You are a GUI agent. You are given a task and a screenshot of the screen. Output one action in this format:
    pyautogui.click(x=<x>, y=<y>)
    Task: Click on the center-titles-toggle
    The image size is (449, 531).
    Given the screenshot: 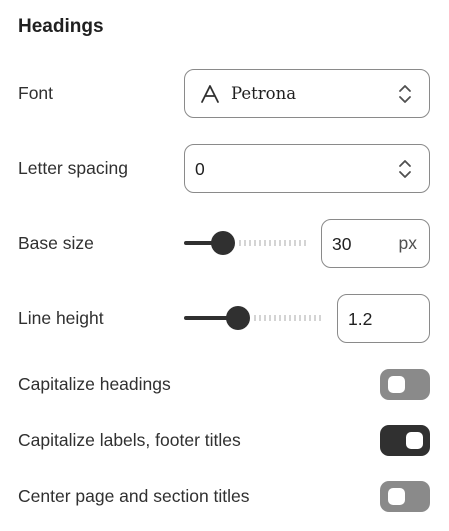 What is the action you would take?
    pyautogui.click(x=405, y=496)
    